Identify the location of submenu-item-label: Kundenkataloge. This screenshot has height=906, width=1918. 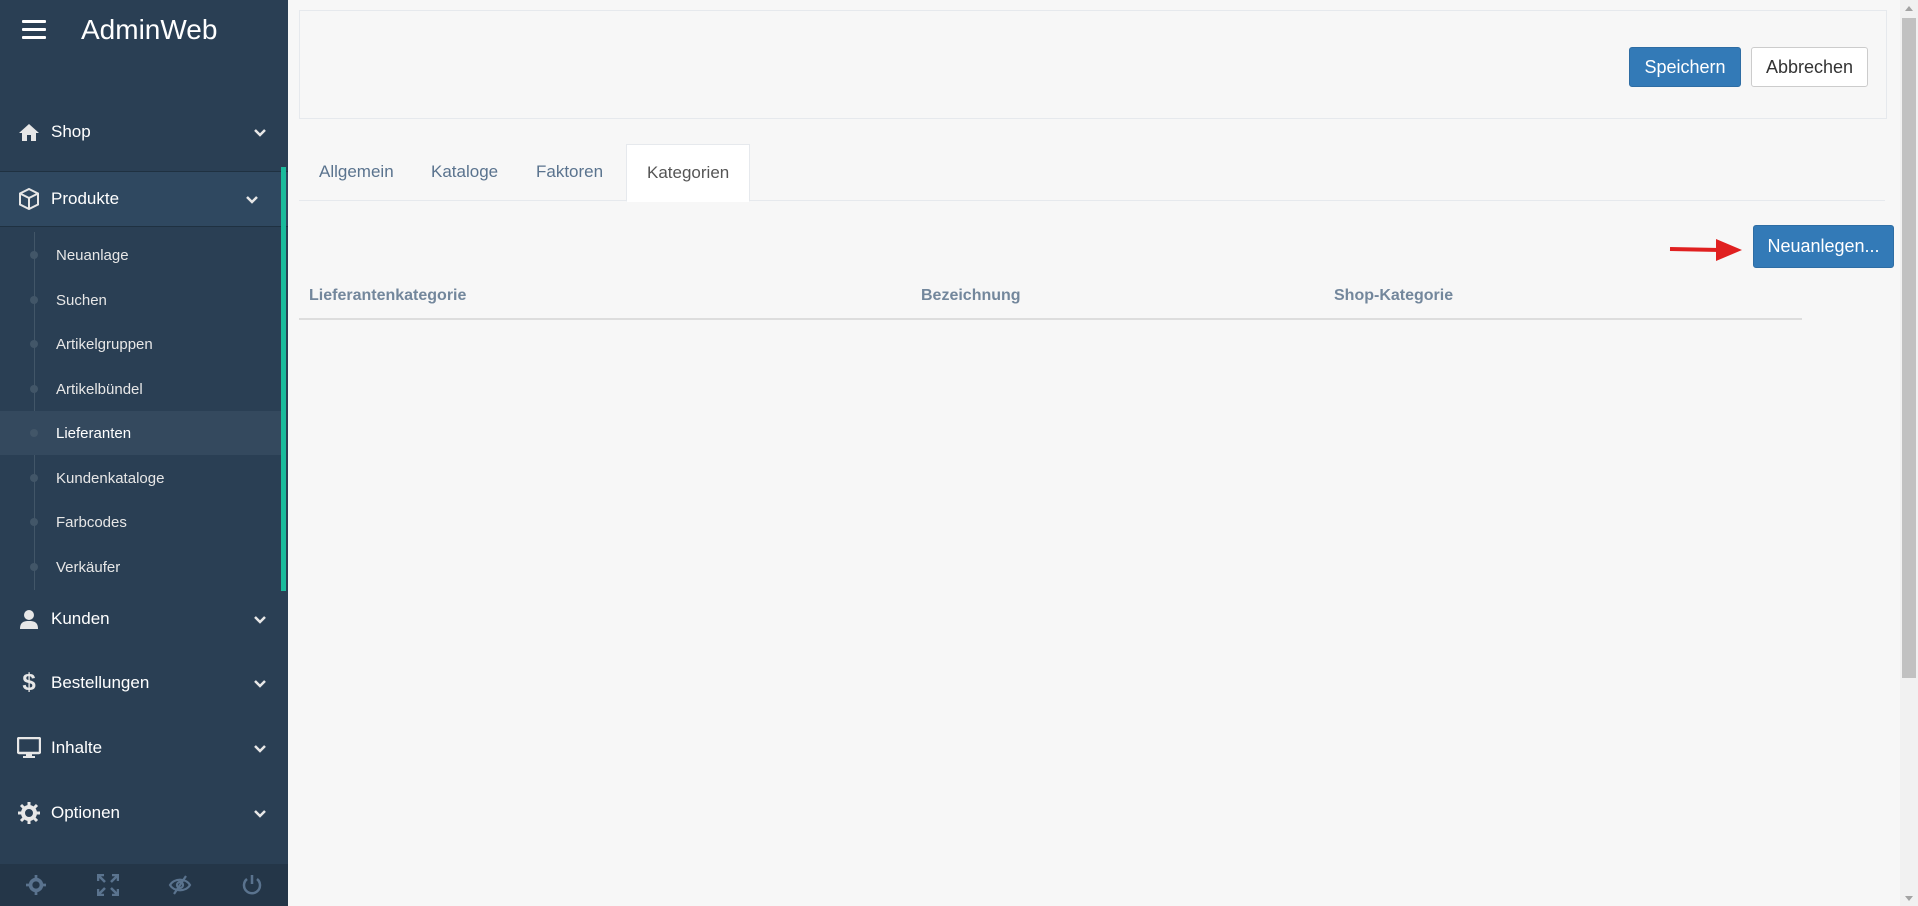
(110, 478).